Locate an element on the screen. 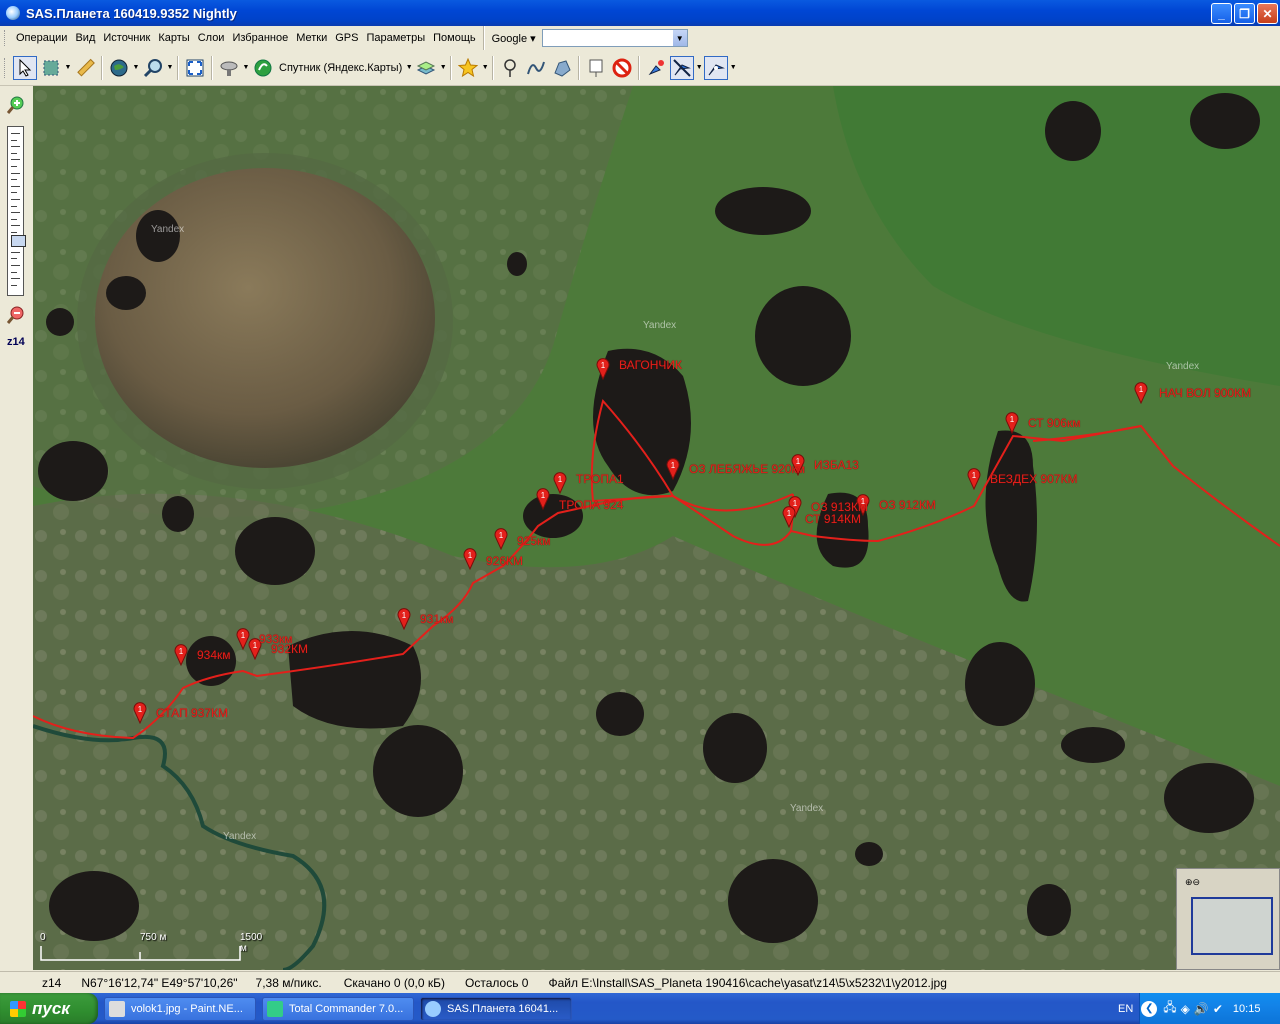  placemark-label: ОЗ ЛЕБЯЖЬЕ 920км is located at coordinates (747, 469).